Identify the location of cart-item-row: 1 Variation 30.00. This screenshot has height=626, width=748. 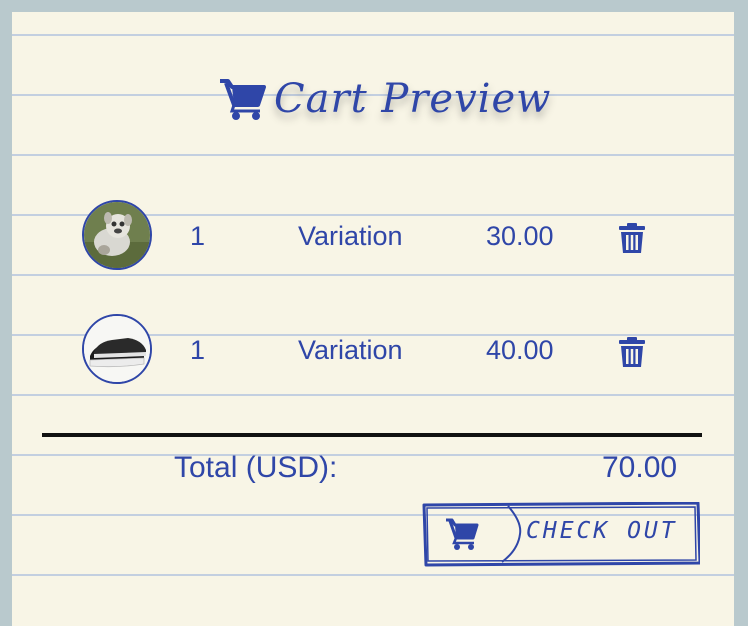
(373, 235).